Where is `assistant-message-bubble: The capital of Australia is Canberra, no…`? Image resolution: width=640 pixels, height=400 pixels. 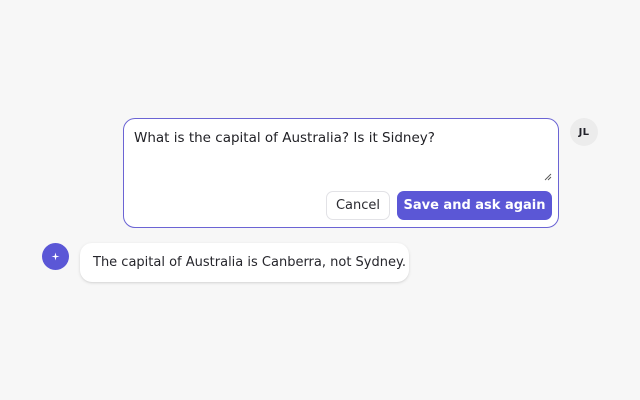
assistant-message-bubble: The capital of Australia is Canberra, no… is located at coordinates (244, 262).